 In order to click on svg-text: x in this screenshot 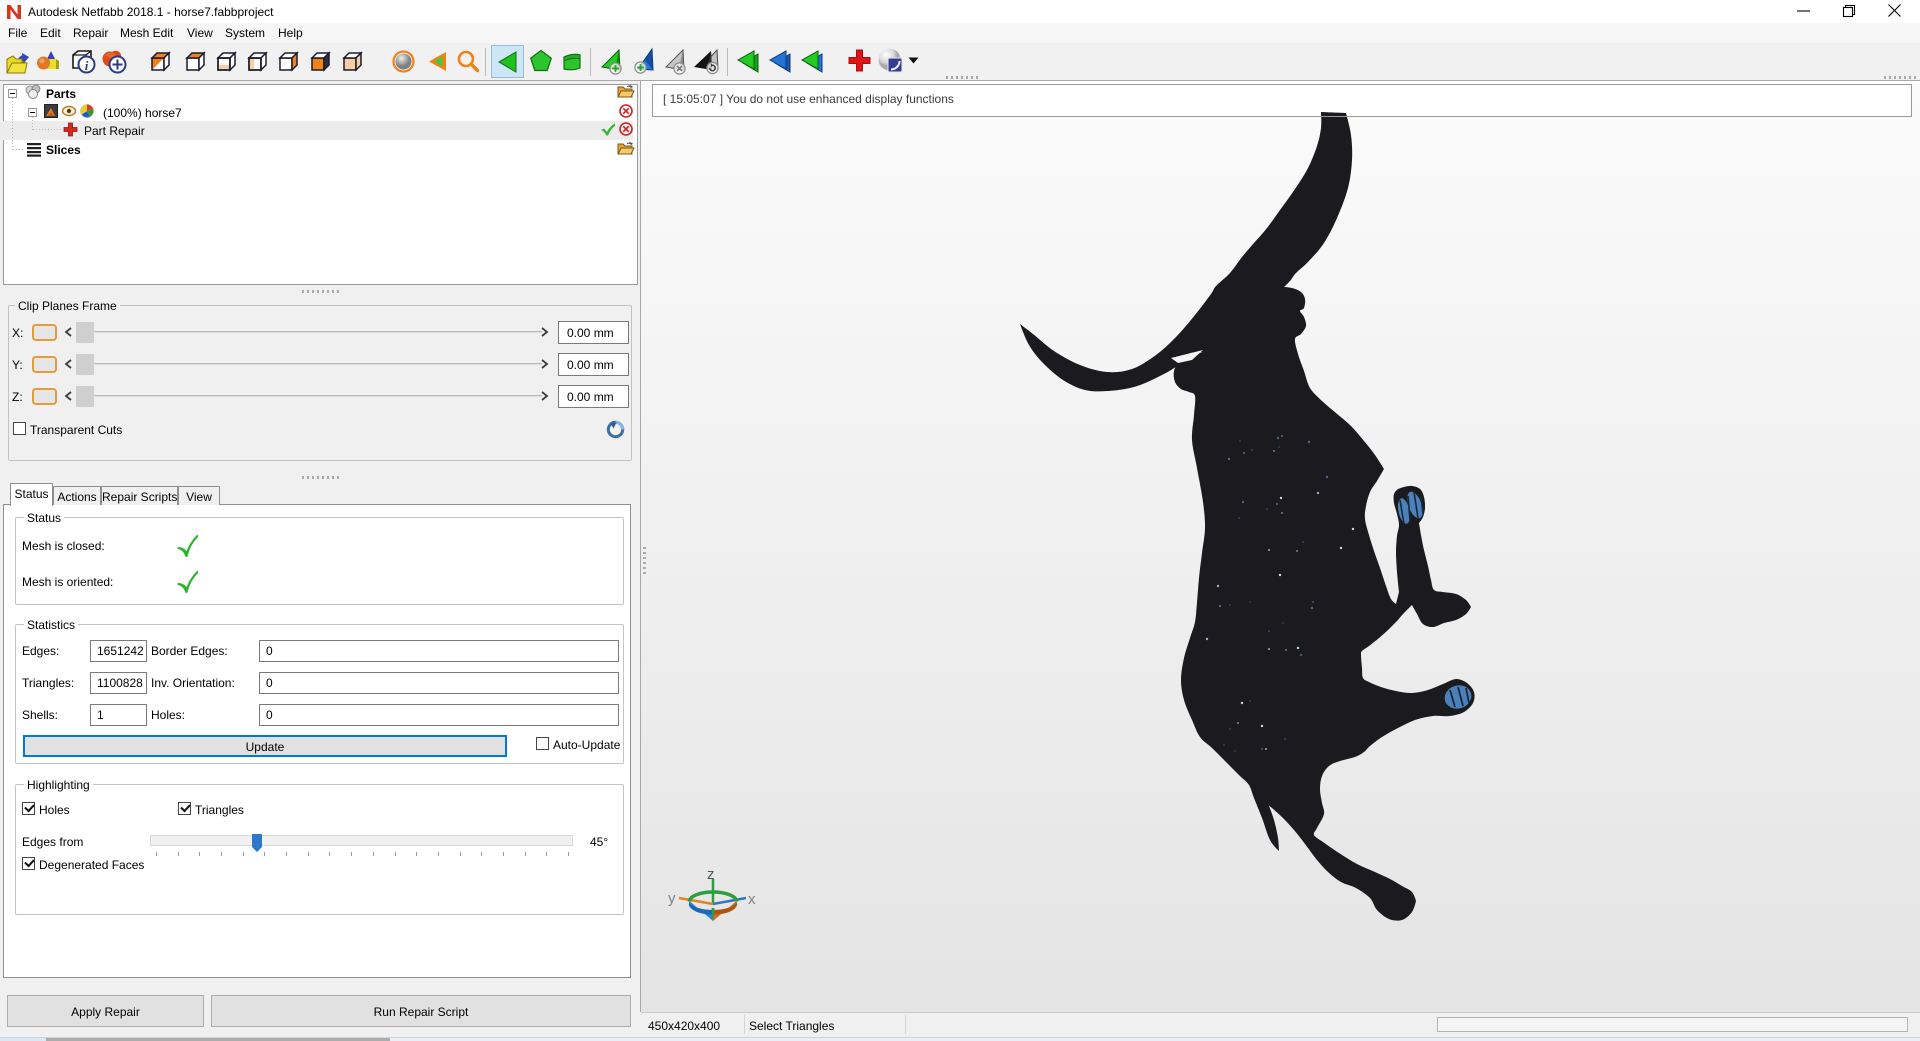, I will do `click(752, 899)`.